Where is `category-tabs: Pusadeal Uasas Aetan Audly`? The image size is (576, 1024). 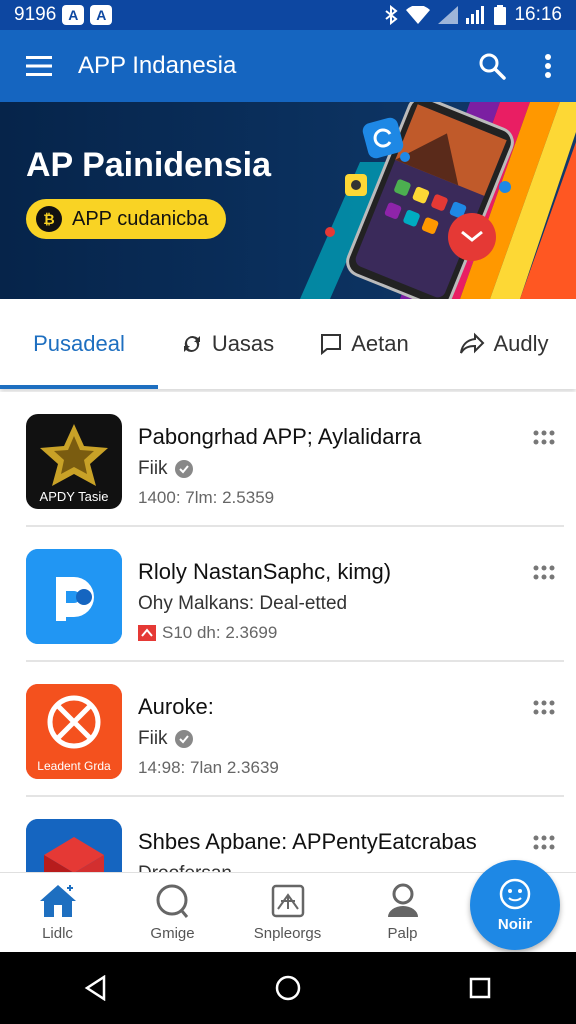 category-tabs: Pusadeal Uasas Aetan Audly is located at coordinates (288, 344).